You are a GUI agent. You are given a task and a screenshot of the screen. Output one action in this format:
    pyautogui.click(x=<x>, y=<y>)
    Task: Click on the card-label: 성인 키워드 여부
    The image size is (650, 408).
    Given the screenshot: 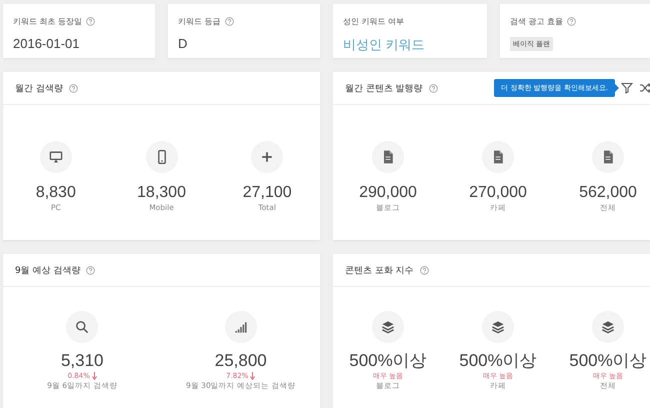 What is the action you would take?
    pyautogui.click(x=373, y=21)
    